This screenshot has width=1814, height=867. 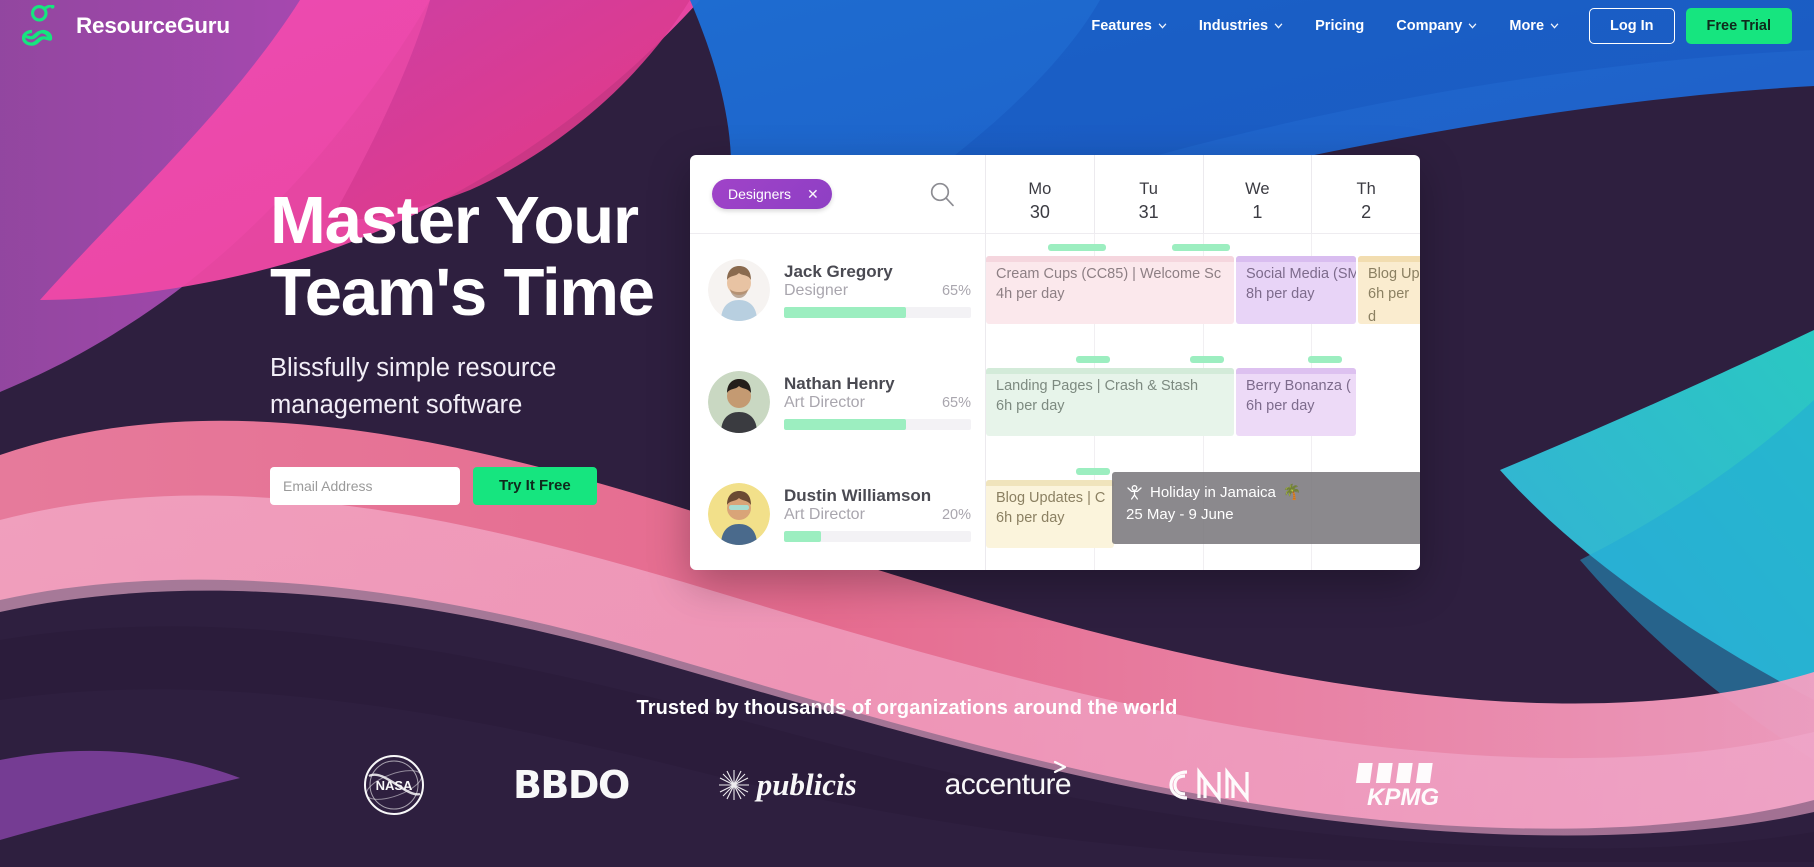 I want to click on booking-title: Blog Updates | C, so click(x=1051, y=498).